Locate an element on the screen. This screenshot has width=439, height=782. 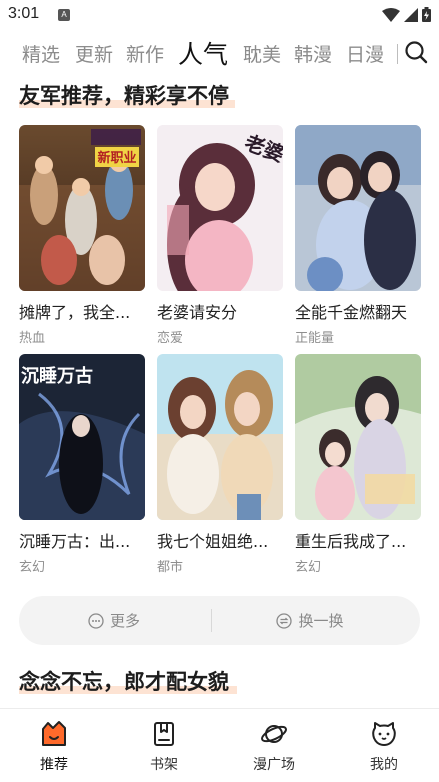
section-title: 念念不忘，郎才配女貌 is located at coordinates (128, 681).